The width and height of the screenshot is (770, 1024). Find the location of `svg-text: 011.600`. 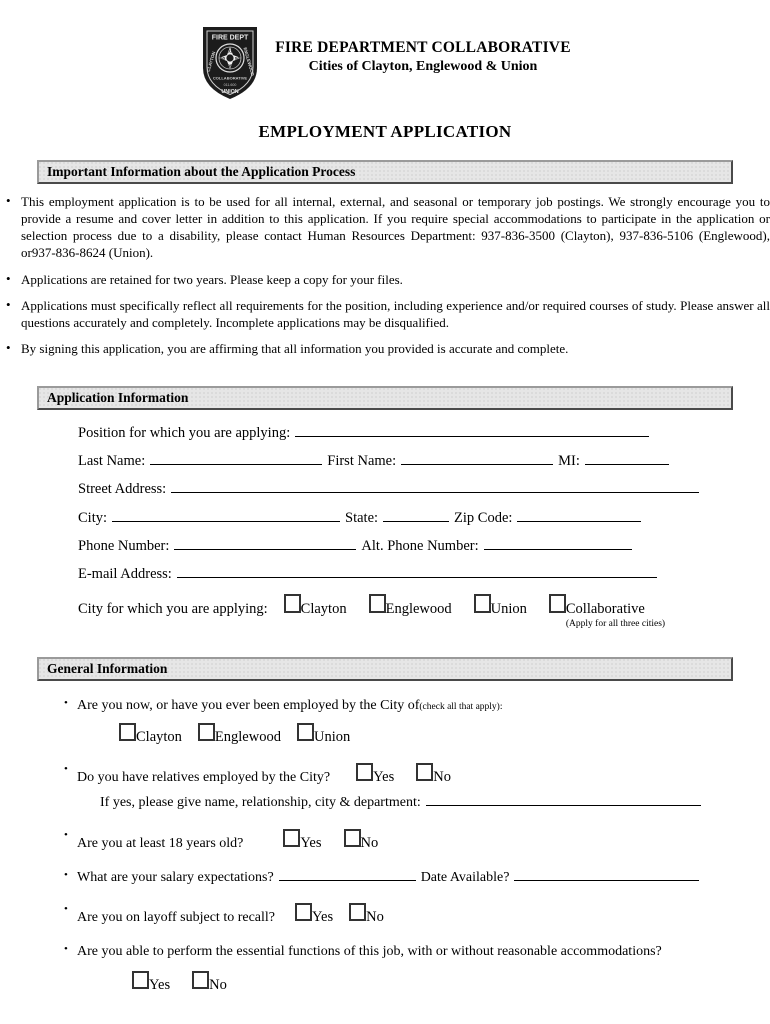

svg-text: 011.600 is located at coordinates (230, 85).